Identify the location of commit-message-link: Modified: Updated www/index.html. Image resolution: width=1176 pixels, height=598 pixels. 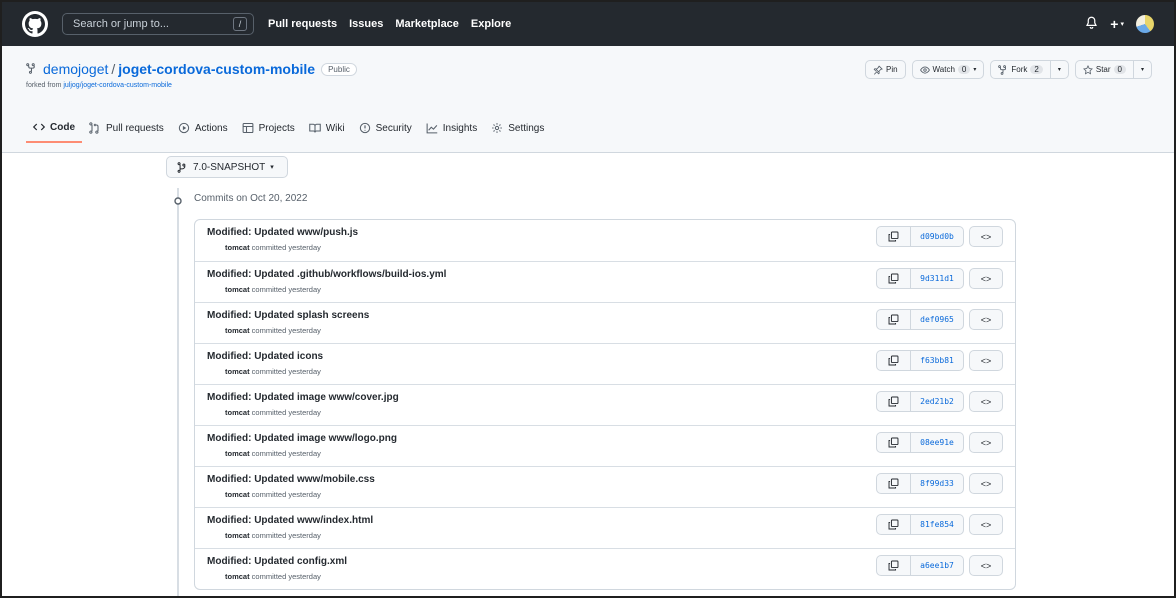
(290, 520).